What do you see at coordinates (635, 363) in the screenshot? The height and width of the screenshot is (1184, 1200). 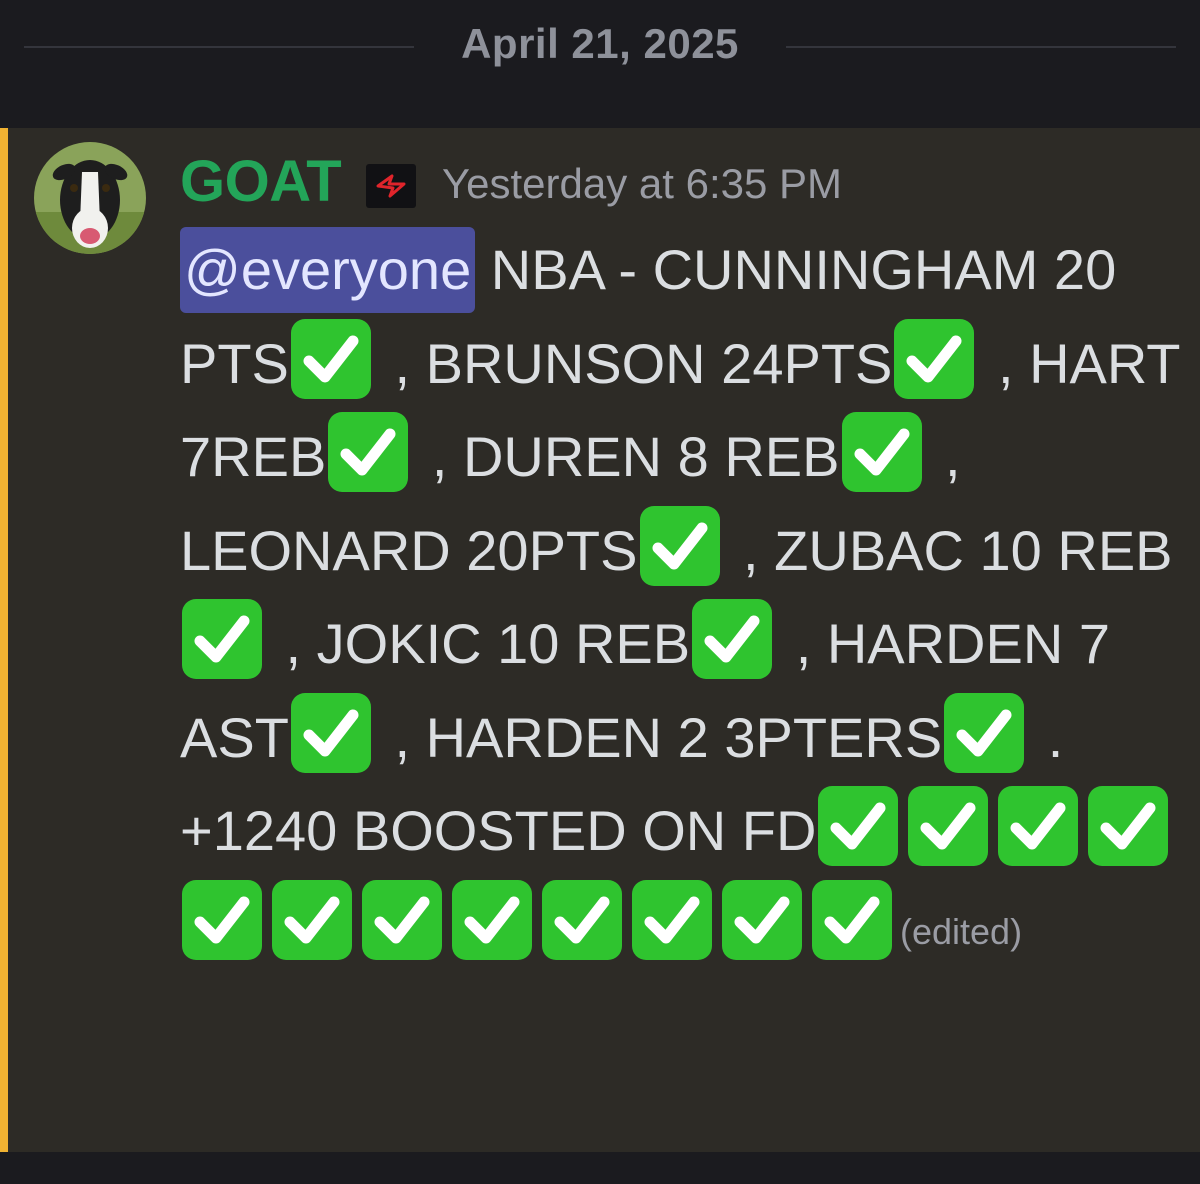 I see `message-text-segment: , BRUNSON 24PTS` at bounding box center [635, 363].